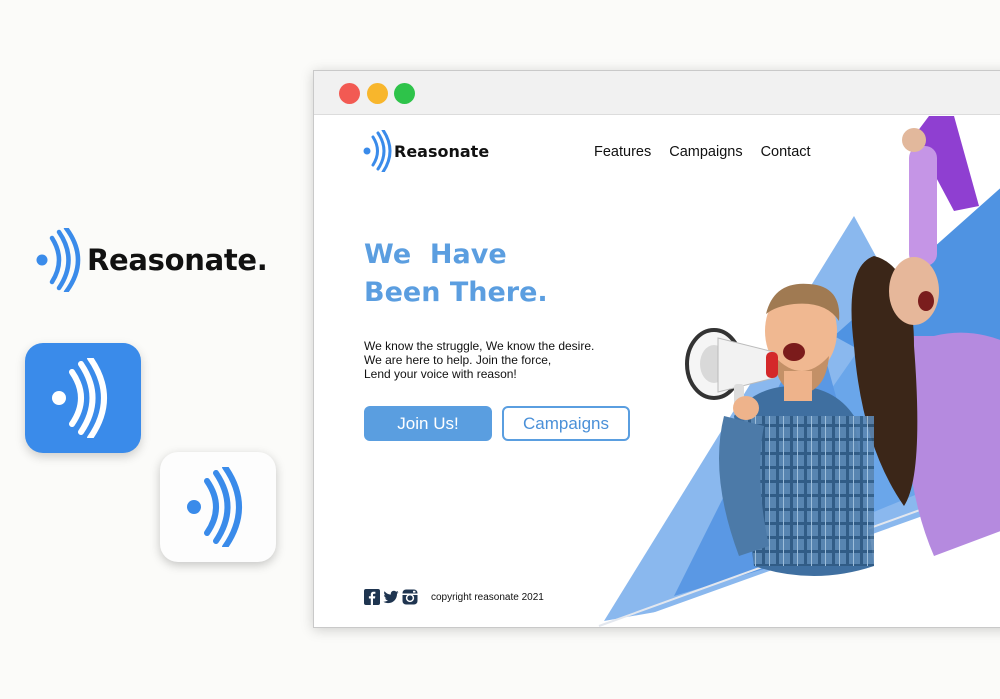 The width and height of the screenshot is (1000, 699). Describe the element at coordinates (458, 360) in the screenshot. I see `hero-copy-line: We are here to help. Join the force,` at that location.